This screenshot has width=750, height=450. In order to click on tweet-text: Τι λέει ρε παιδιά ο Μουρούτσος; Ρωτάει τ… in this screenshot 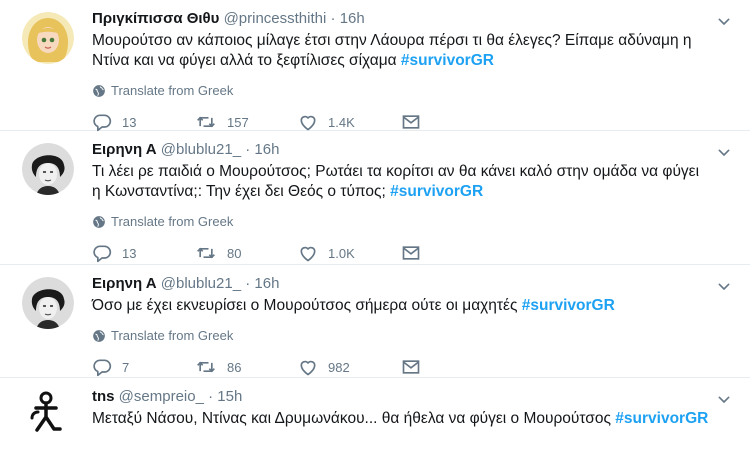, I will do `click(401, 182)`.